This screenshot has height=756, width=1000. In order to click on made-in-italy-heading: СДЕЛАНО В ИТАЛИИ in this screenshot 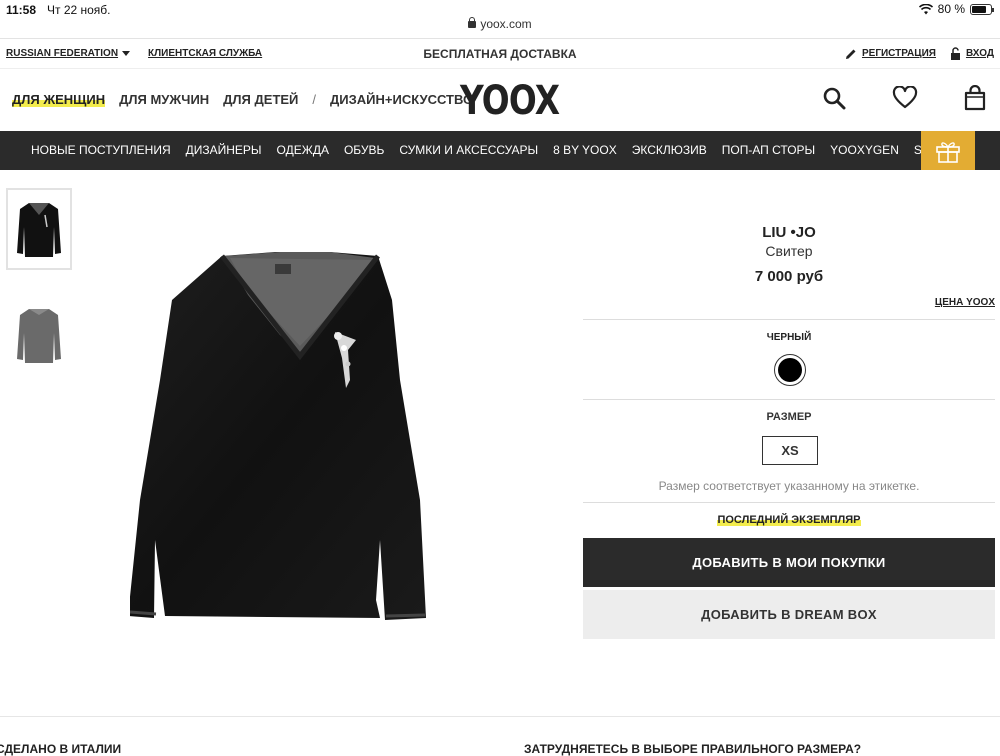, I will do `click(61, 749)`.